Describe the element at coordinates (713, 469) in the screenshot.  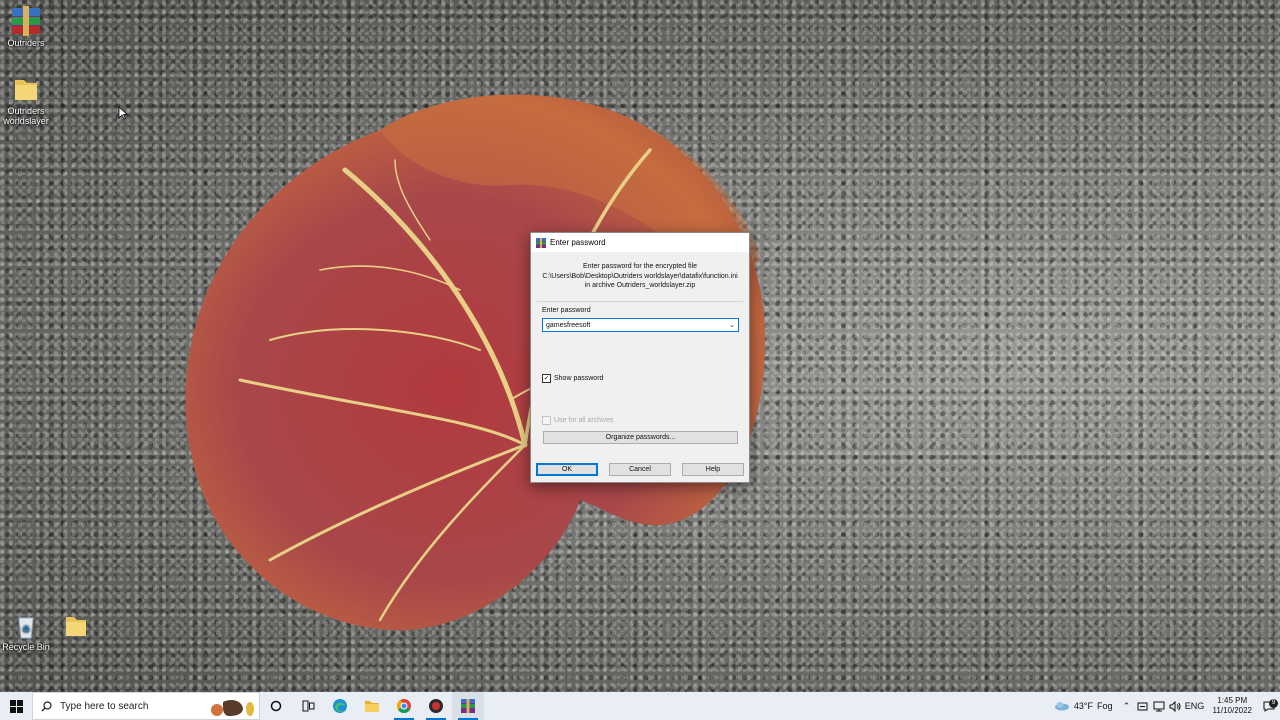
I see `help-button: Help` at that location.